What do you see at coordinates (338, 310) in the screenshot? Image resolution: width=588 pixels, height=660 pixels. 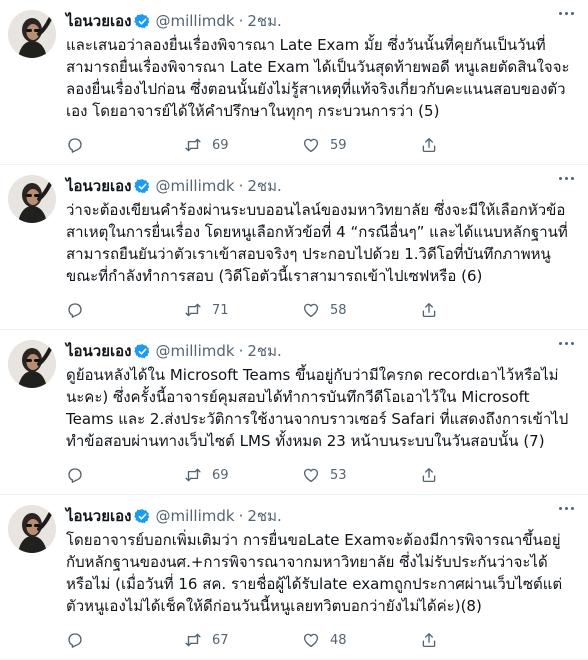 I see `like-count: 58` at bounding box center [338, 310].